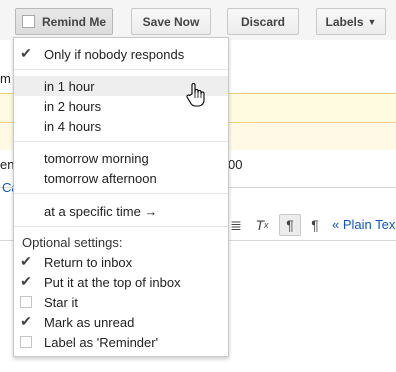 The height and width of the screenshot is (372, 396). I want to click on option-mark-as-unread: ✔ Mark as unread, so click(121, 322).